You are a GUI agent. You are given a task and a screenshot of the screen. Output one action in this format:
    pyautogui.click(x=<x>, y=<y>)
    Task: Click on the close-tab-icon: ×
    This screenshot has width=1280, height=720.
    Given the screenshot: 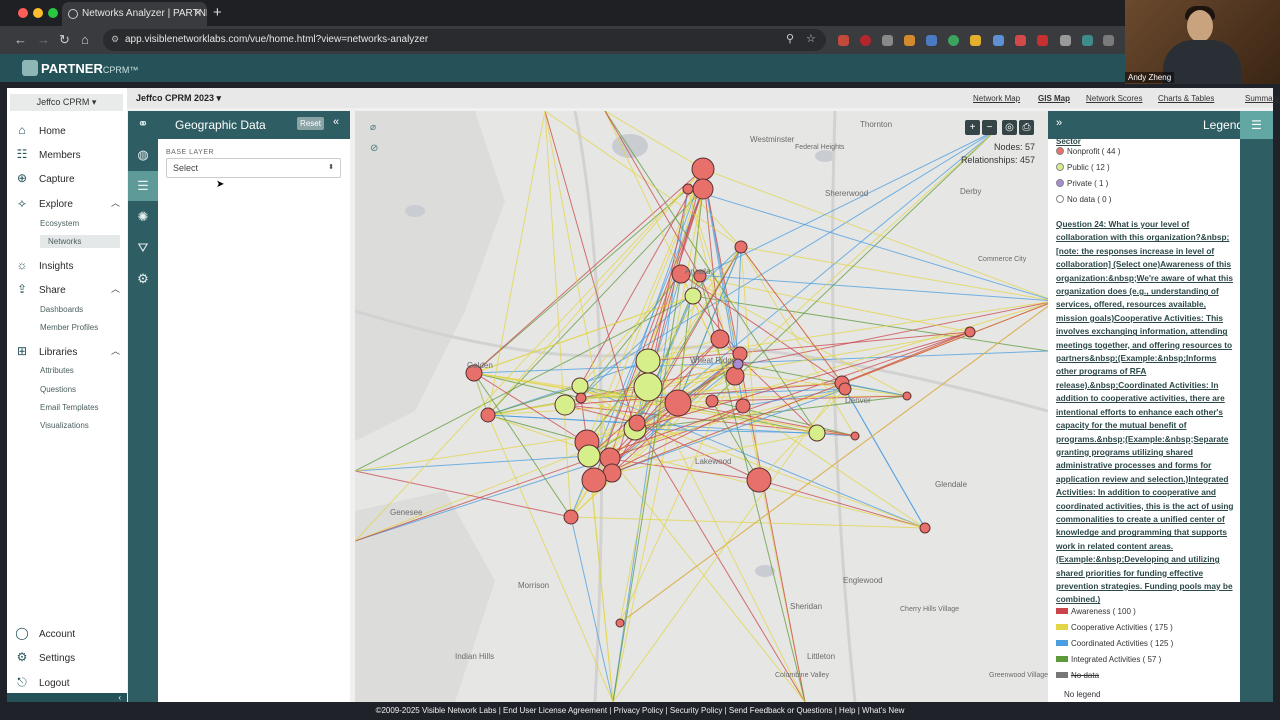 What is the action you would take?
    pyautogui.click(x=198, y=13)
    